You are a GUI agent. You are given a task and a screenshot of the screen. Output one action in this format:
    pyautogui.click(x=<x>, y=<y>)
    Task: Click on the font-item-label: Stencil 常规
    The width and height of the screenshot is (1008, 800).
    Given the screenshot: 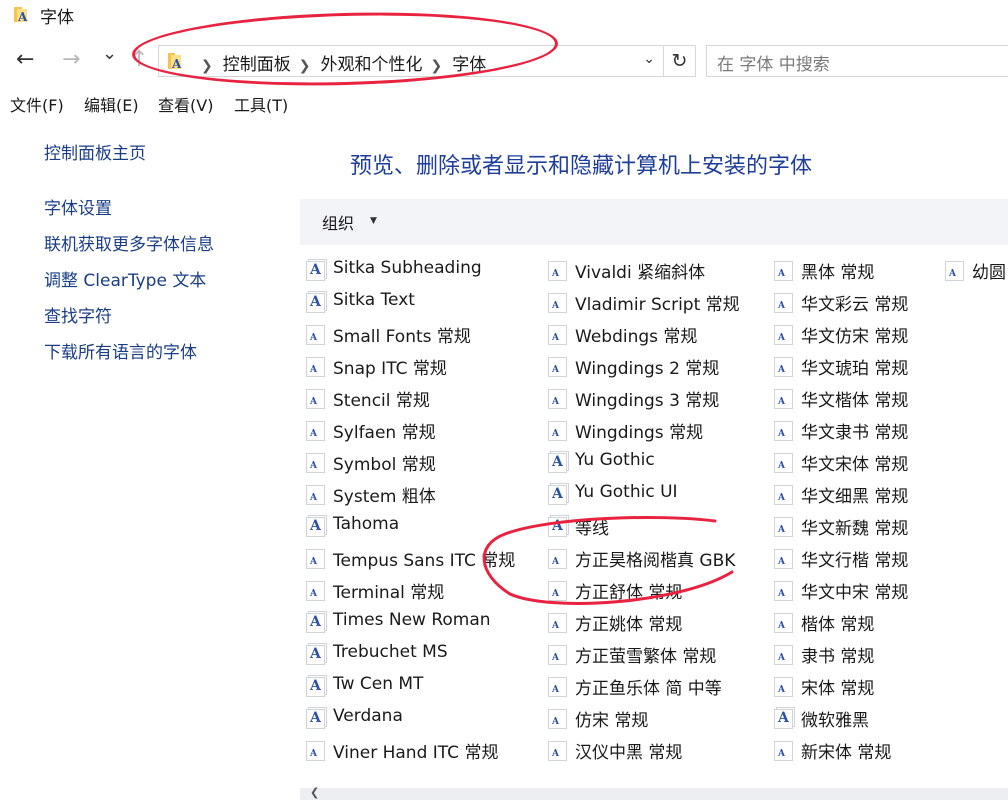 What is the action you would take?
    pyautogui.click(x=381, y=401)
    